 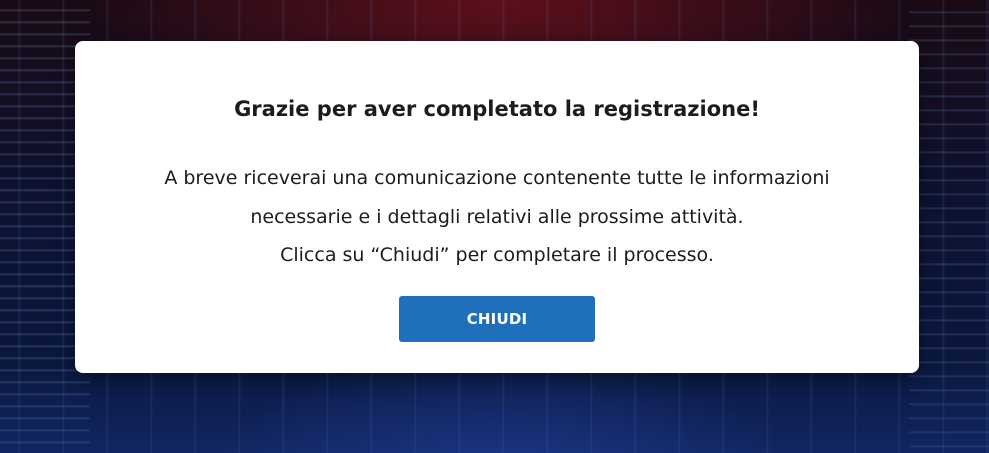 What do you see at coordinates (497, 319) in the screenshot?
I see `close-button: CHIUDI` at bounding box center [497, 319].